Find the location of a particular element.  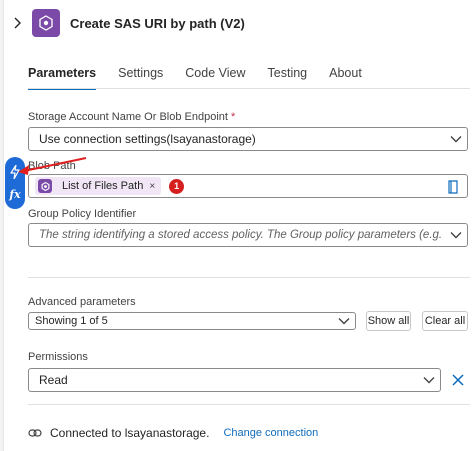

permissions-label-text: Permissions is located at coordinates (58, 357).